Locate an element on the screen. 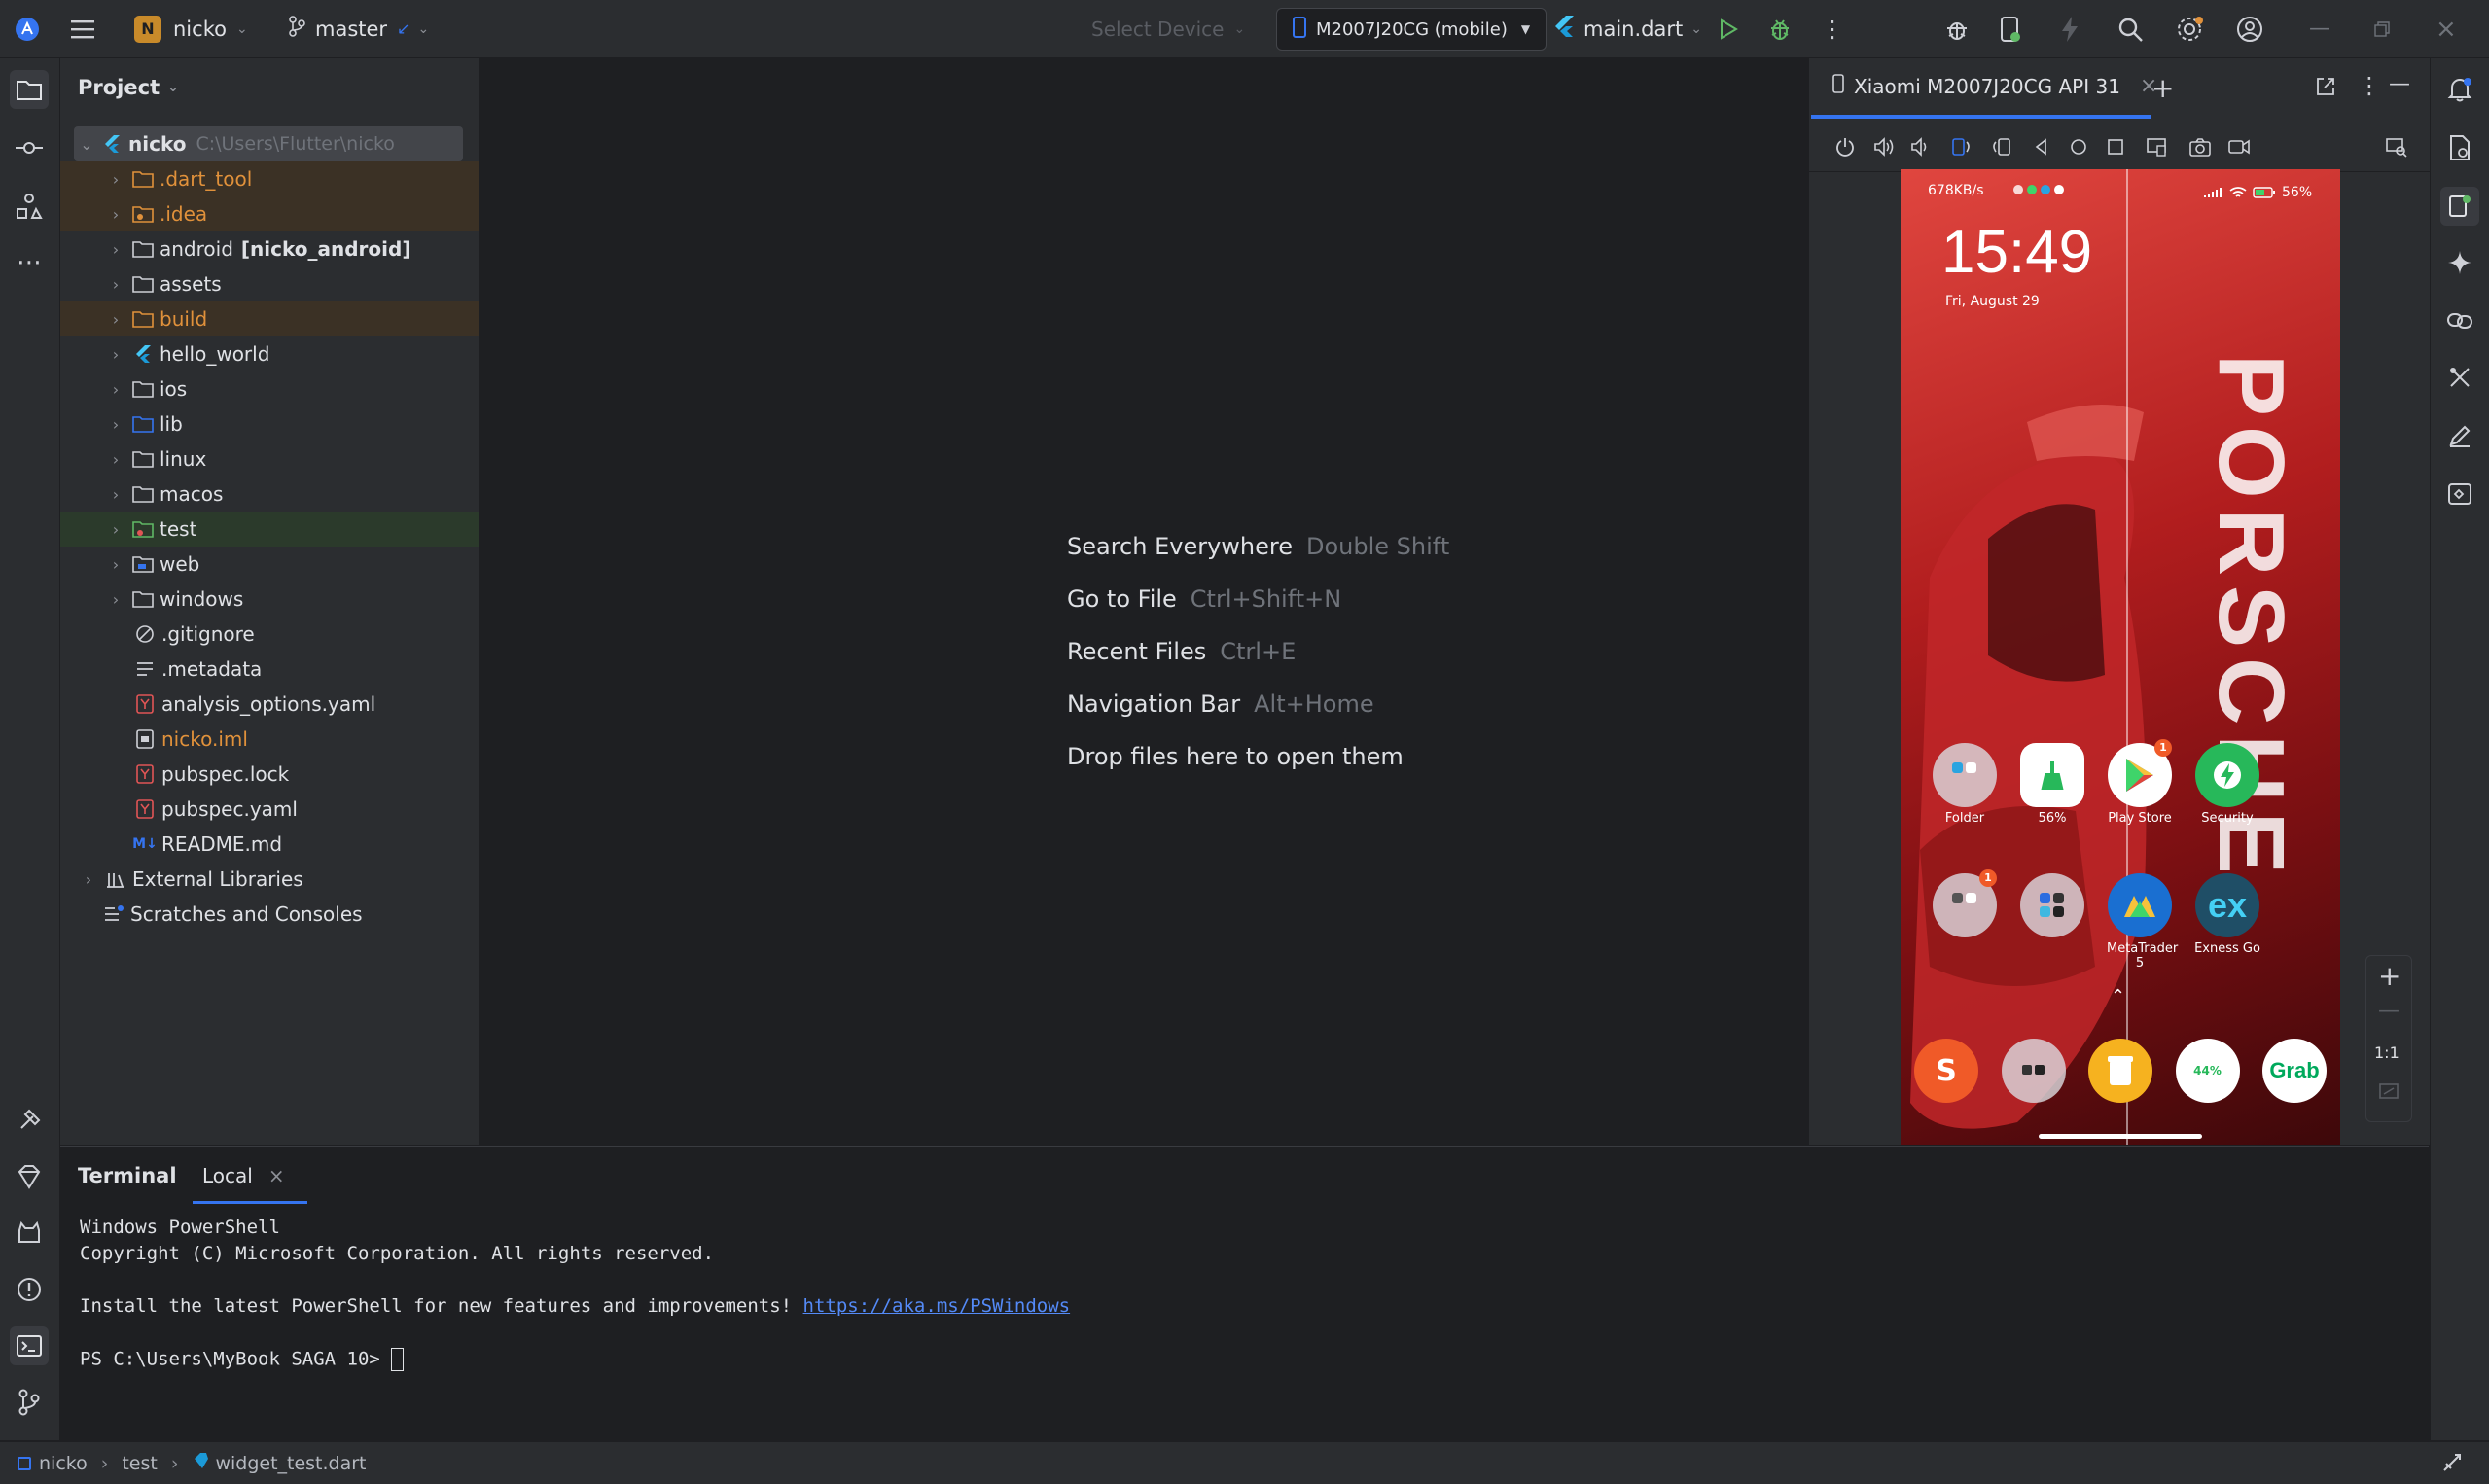 Image resolution: width=2489 pixels, height=1484 pixels. tree-item-idea: › .idea is located at coordinates (269, 214).